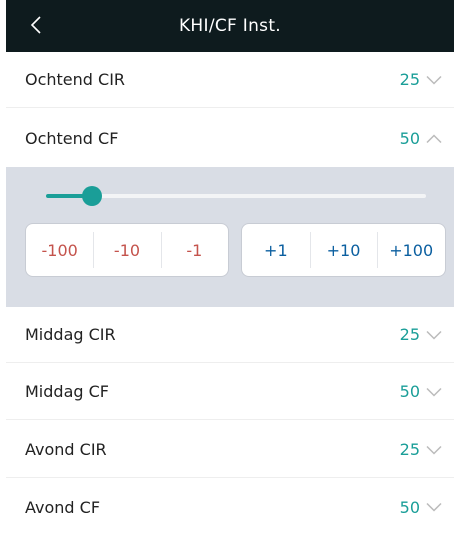  What do you see at coordinates (63, 507) in the screenshot?
I see `setting-label: Avond CF` at bounding box center [63, 507].